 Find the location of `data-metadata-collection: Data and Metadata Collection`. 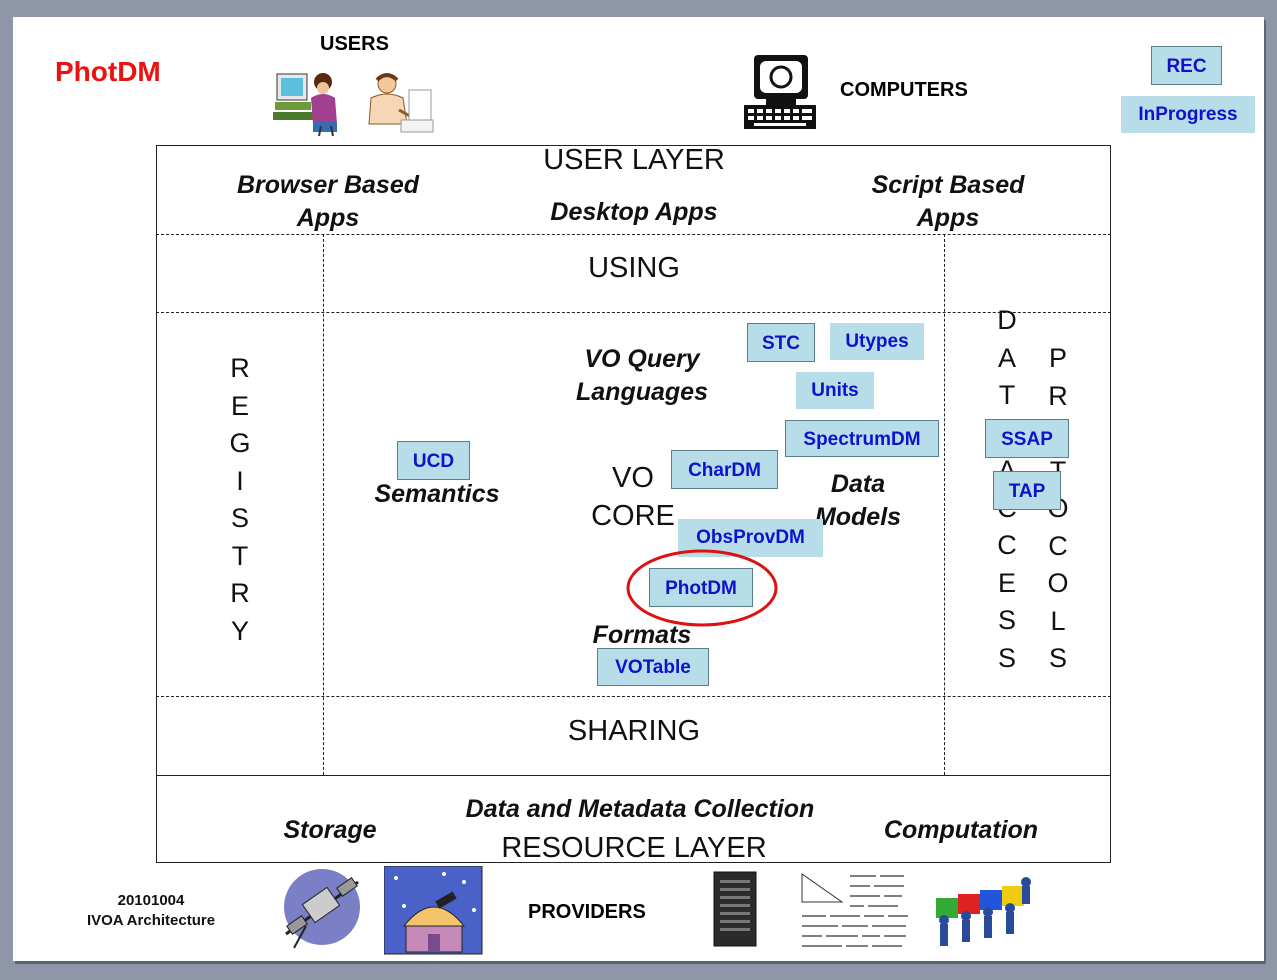

data-metadata-collection: Data and Metadata Collection is located at coordinates (640, 809).